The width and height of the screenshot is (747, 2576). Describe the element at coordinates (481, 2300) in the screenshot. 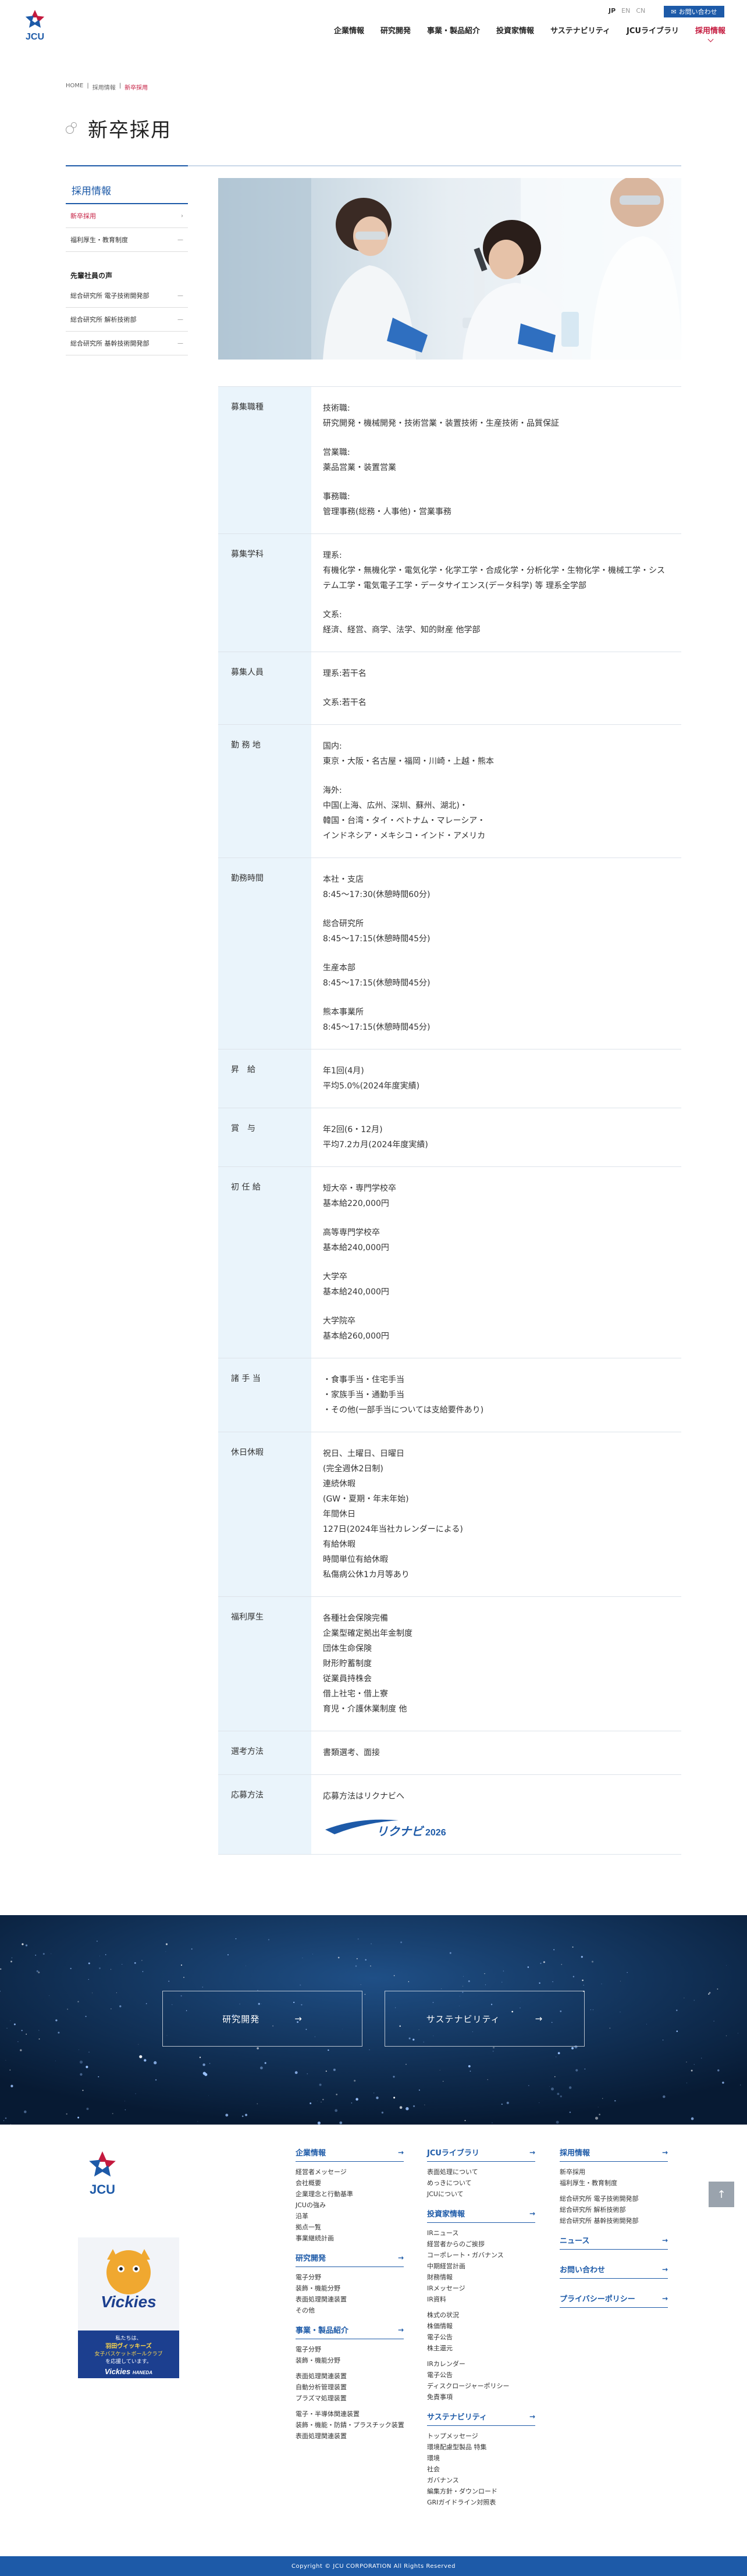

I see `footer-link: IR資料` at that location.